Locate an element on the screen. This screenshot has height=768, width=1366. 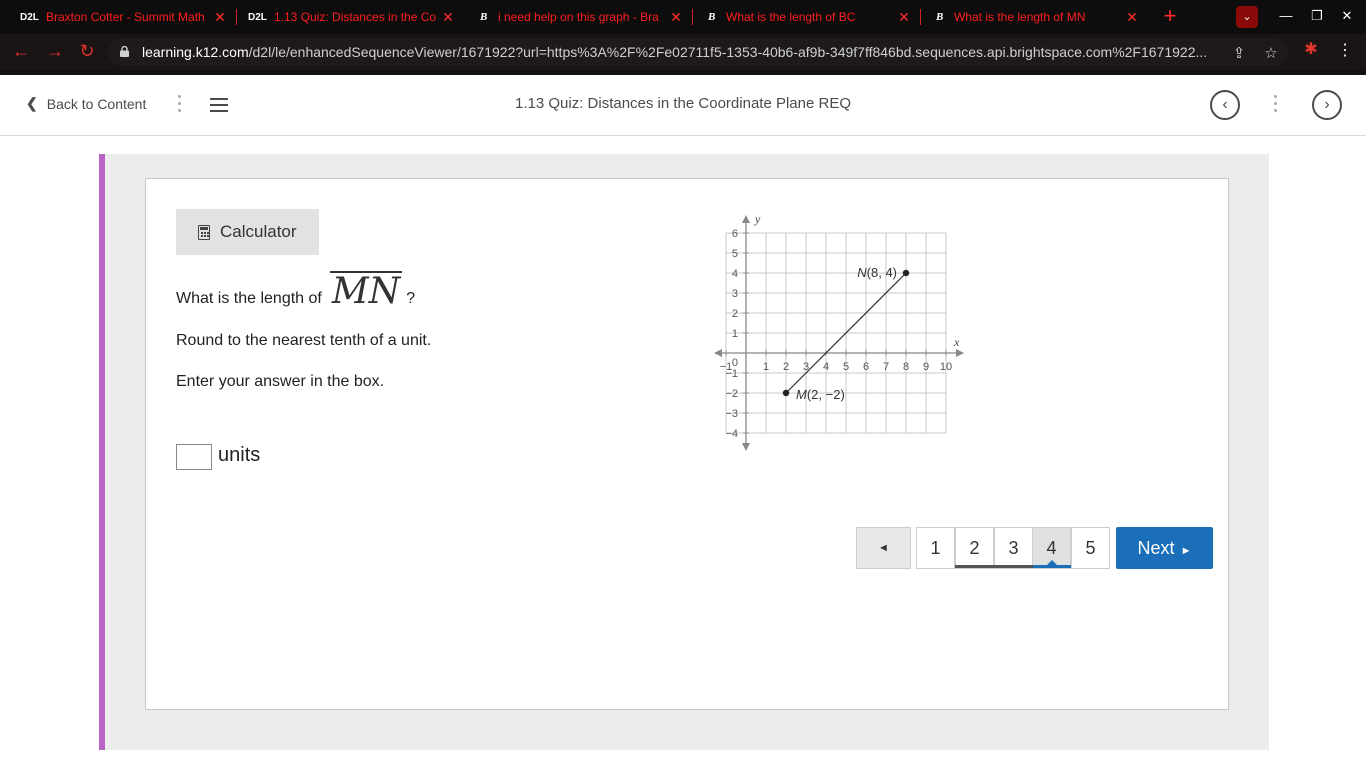
y-axis-arrow-up is located at coordinates (746, 219).